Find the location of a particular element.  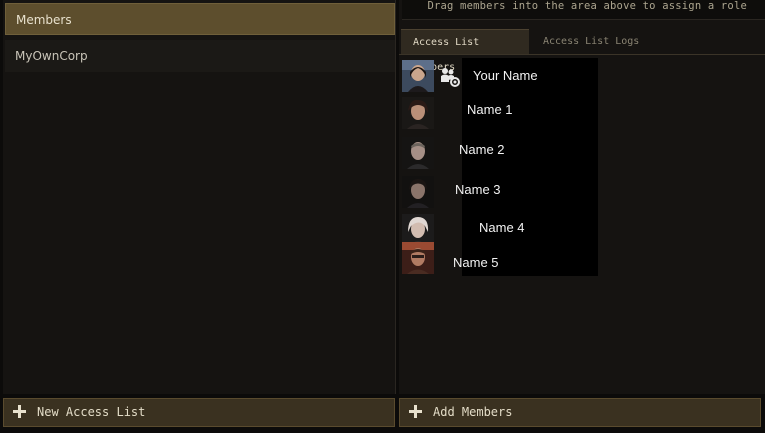

member-name: Name 3 is located at coordinates (478, 189).